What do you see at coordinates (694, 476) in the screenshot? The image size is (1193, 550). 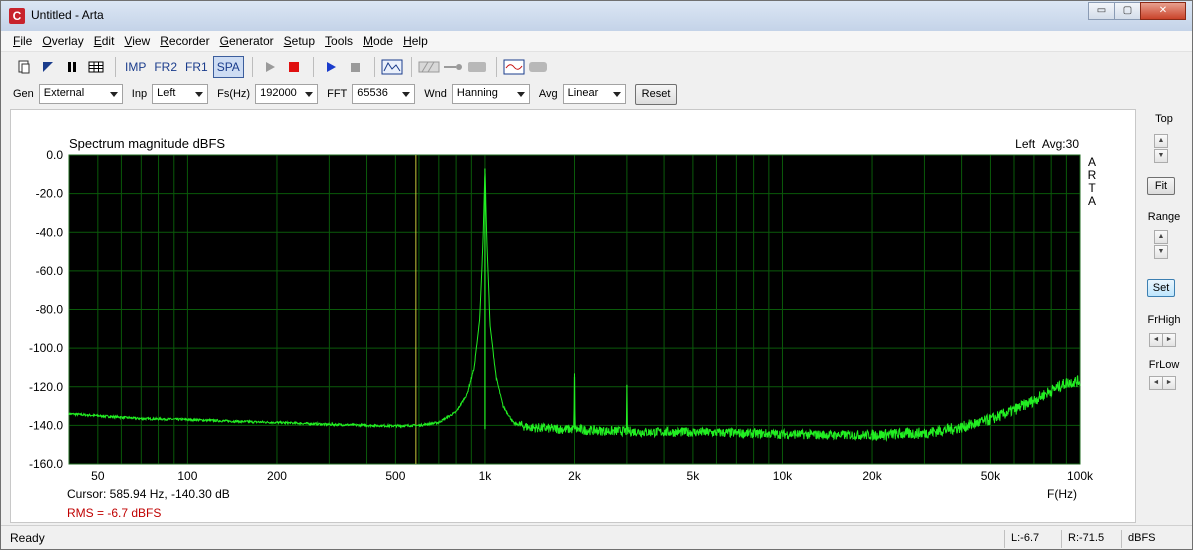 I see `x-tick-label: 5k` at bounding box center [694, 476].